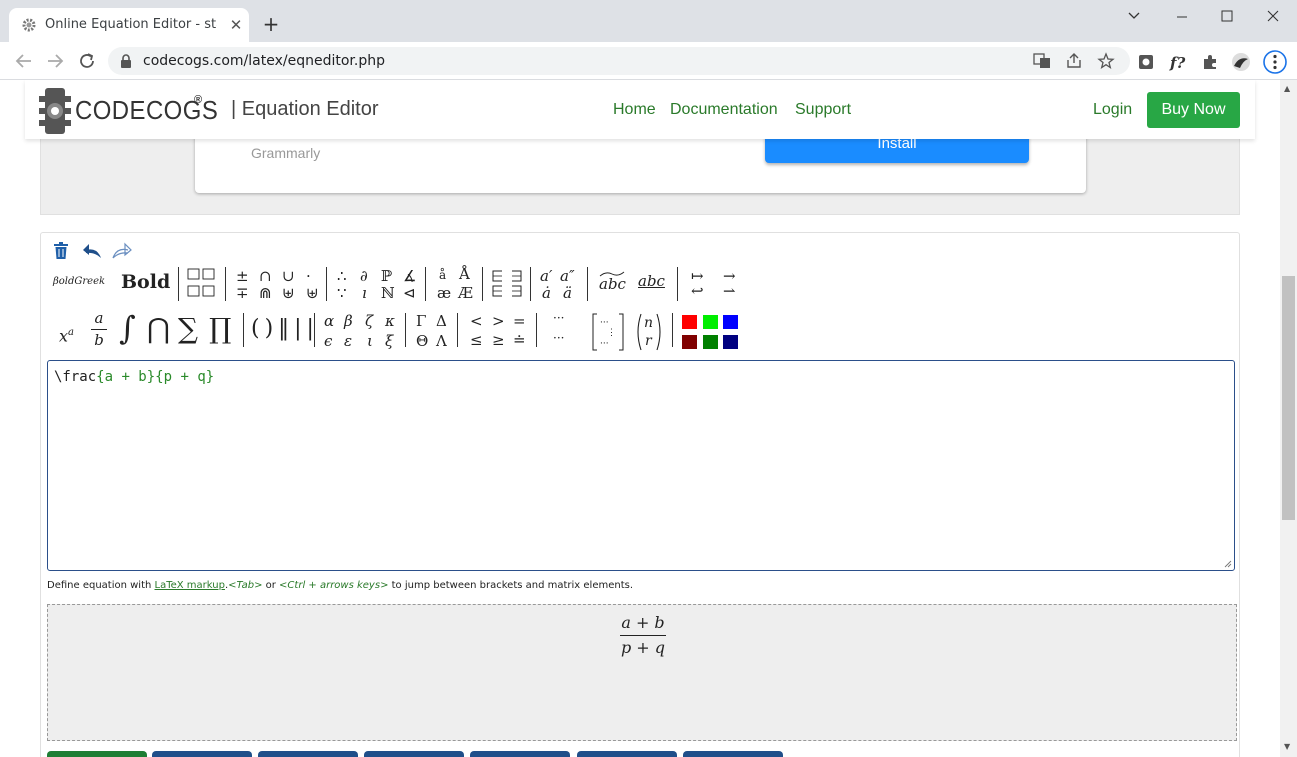 This screenshot has width=1297, height=757. Describe the element at coordinates (567, 276) in the screenshot. I see `double-prime-symbol: a″` at that location.